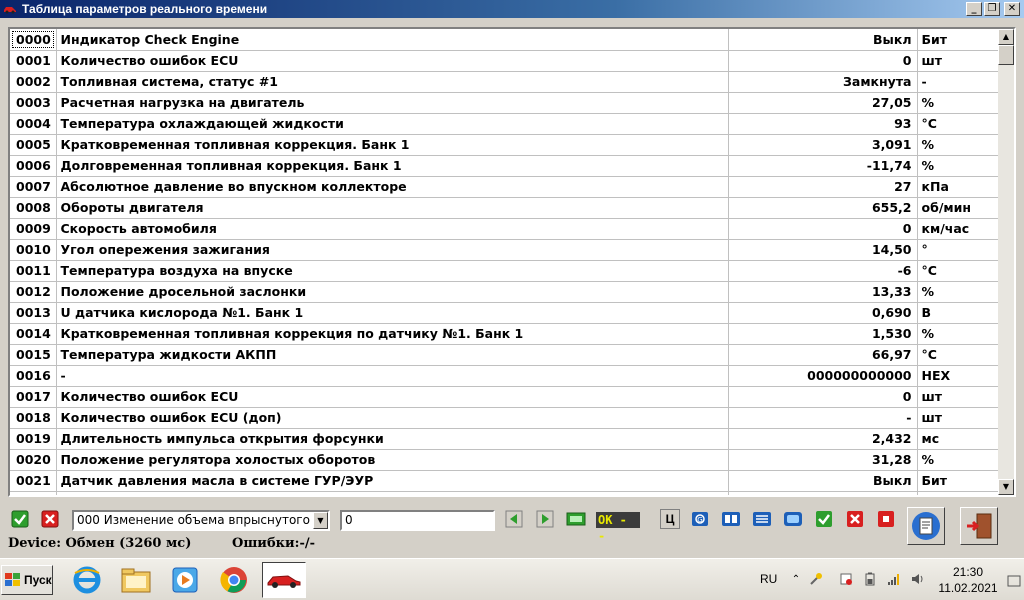 The height and width of the screenshot is (600, 1024). Describe the element at coordinates (731, 519) in the screenshot. I see `dual-view-button` at that location.